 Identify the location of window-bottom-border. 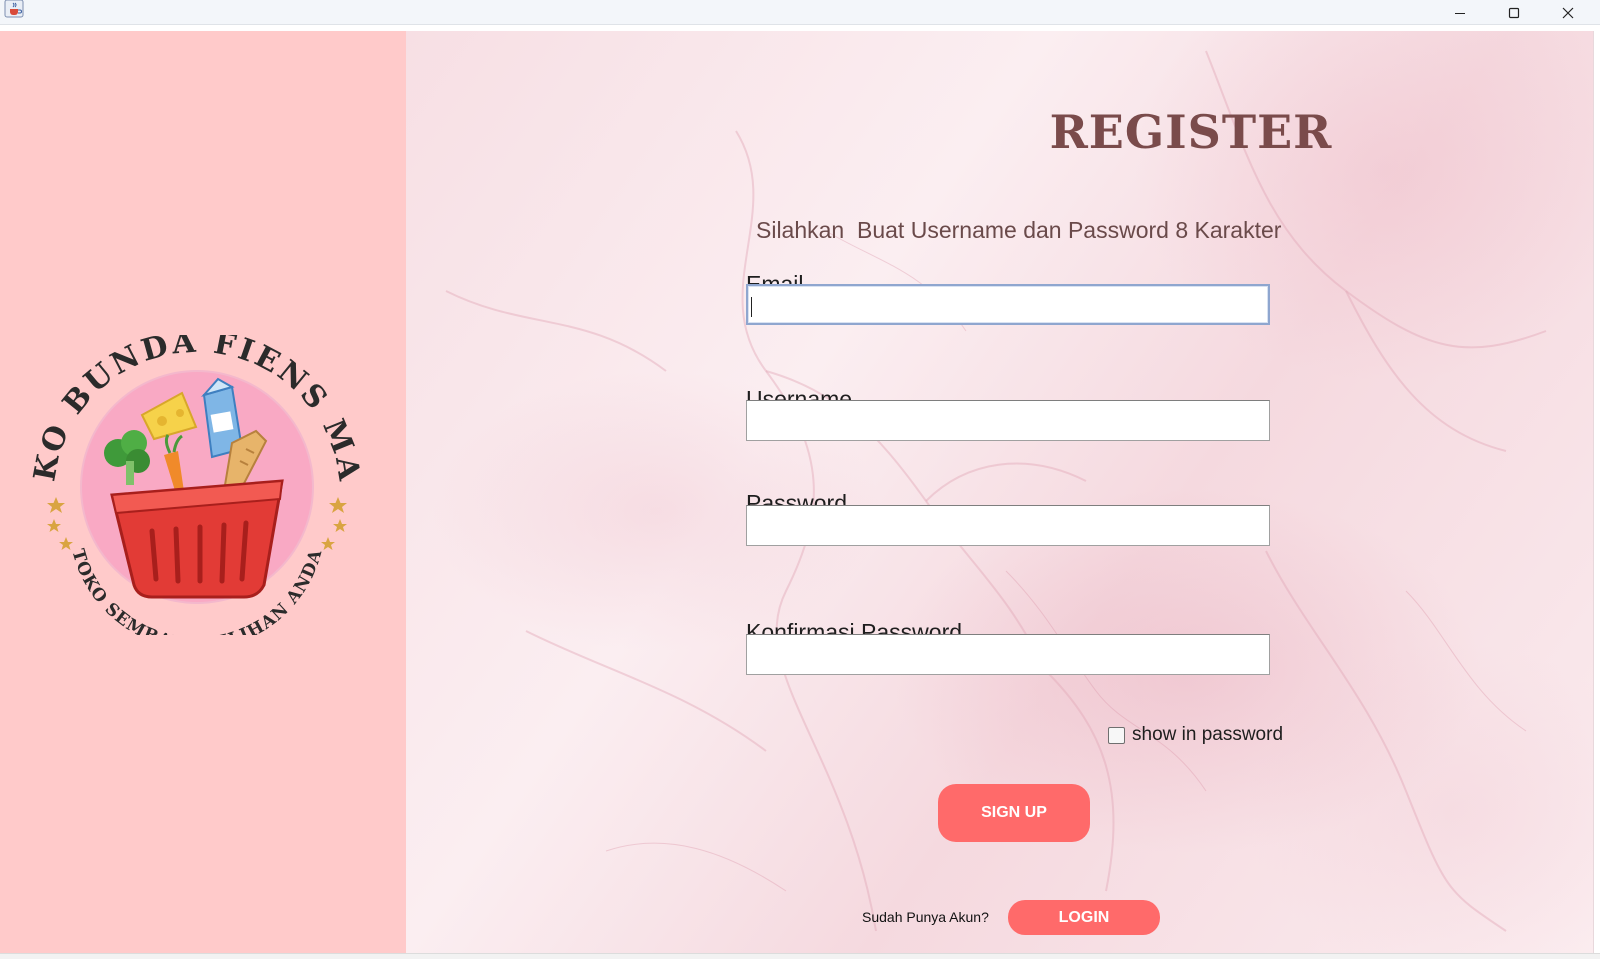
(800, 956).